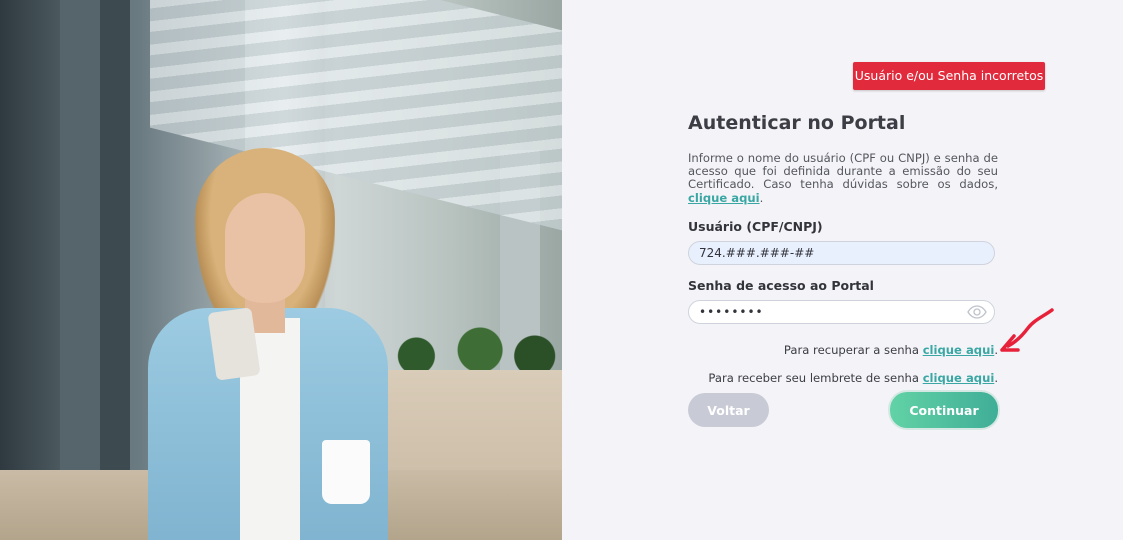 The image size is (1123, 540). I want to click on photo-face, so click(265, 248).